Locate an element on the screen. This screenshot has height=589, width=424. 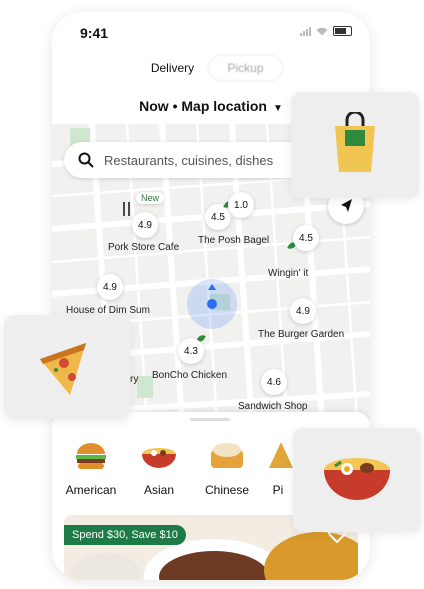
map-pin: 1.0 is located at coordinates (241, 205).